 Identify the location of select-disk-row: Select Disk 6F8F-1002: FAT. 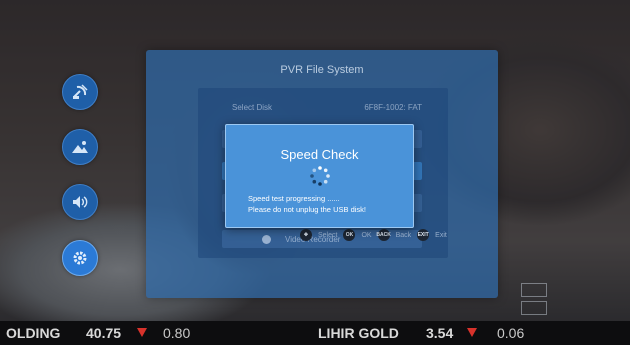
(322, 107).